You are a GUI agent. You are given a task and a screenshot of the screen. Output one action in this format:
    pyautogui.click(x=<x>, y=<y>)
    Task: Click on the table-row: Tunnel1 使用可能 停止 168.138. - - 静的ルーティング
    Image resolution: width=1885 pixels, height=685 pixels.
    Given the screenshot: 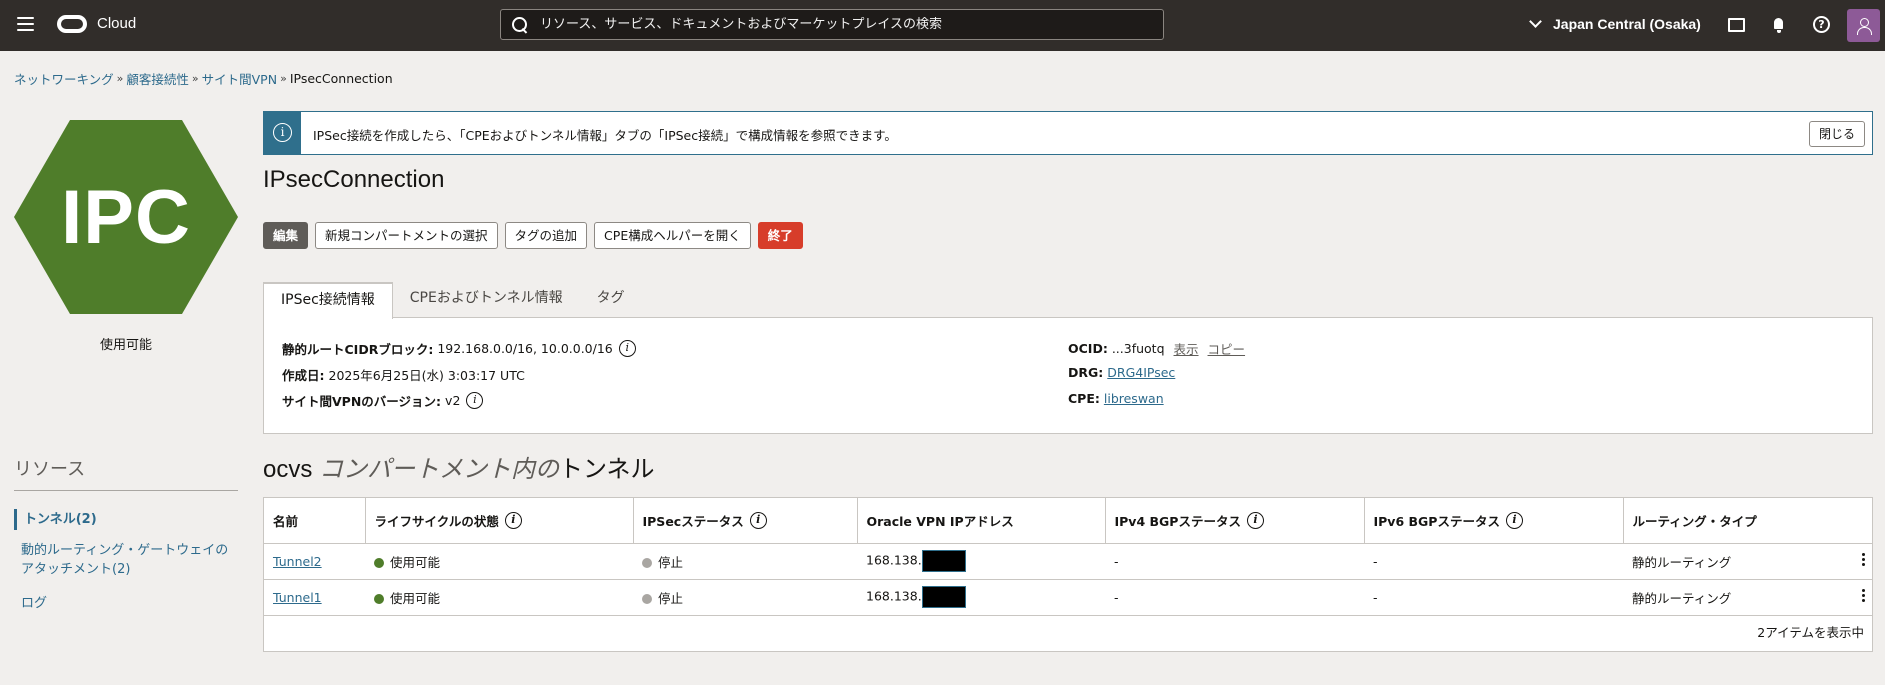 What is the action you would take?
    pyautogui.click(x=1068, y=597)
    